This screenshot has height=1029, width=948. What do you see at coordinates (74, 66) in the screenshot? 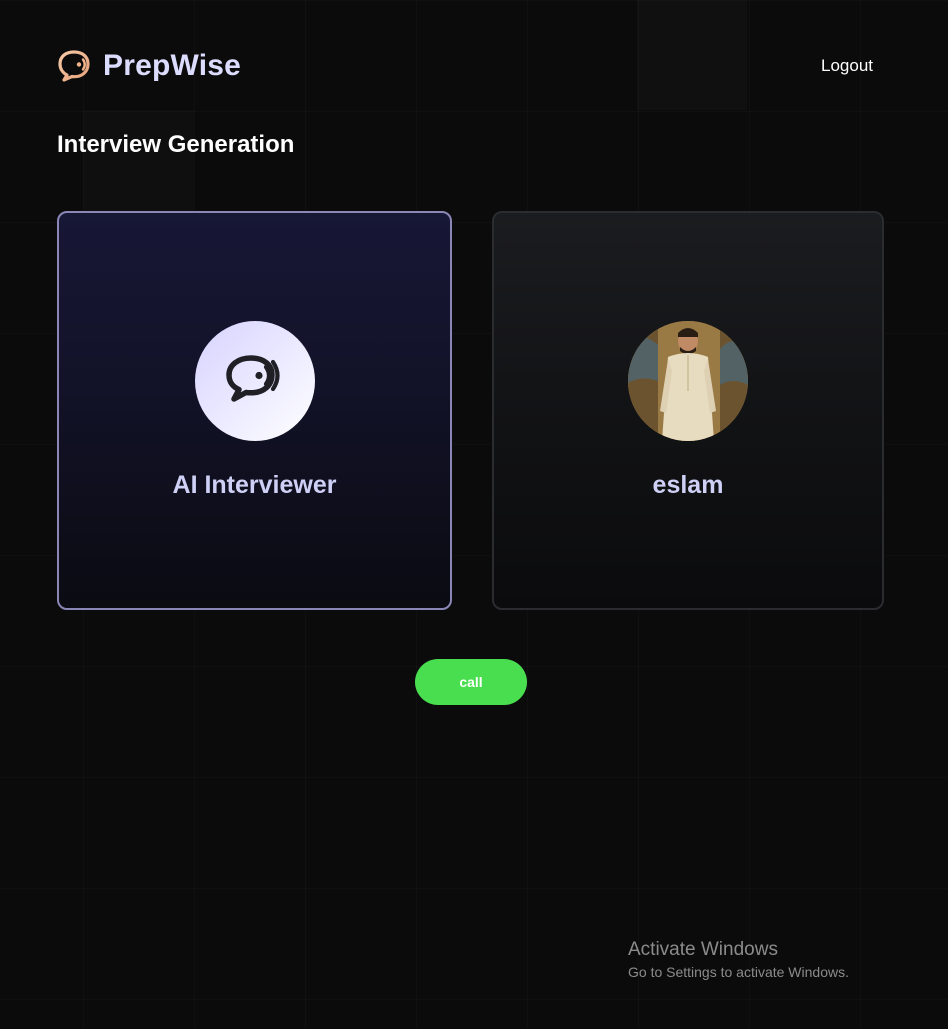
I see `logo-icon` at bounding box center [74, 66].